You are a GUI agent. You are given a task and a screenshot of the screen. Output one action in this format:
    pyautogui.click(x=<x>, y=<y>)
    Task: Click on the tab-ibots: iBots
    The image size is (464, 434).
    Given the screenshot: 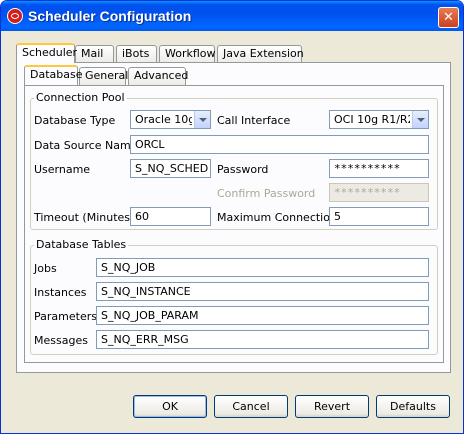 What is the action you would take?
    pyautogui.click(x=136, y=54)
    